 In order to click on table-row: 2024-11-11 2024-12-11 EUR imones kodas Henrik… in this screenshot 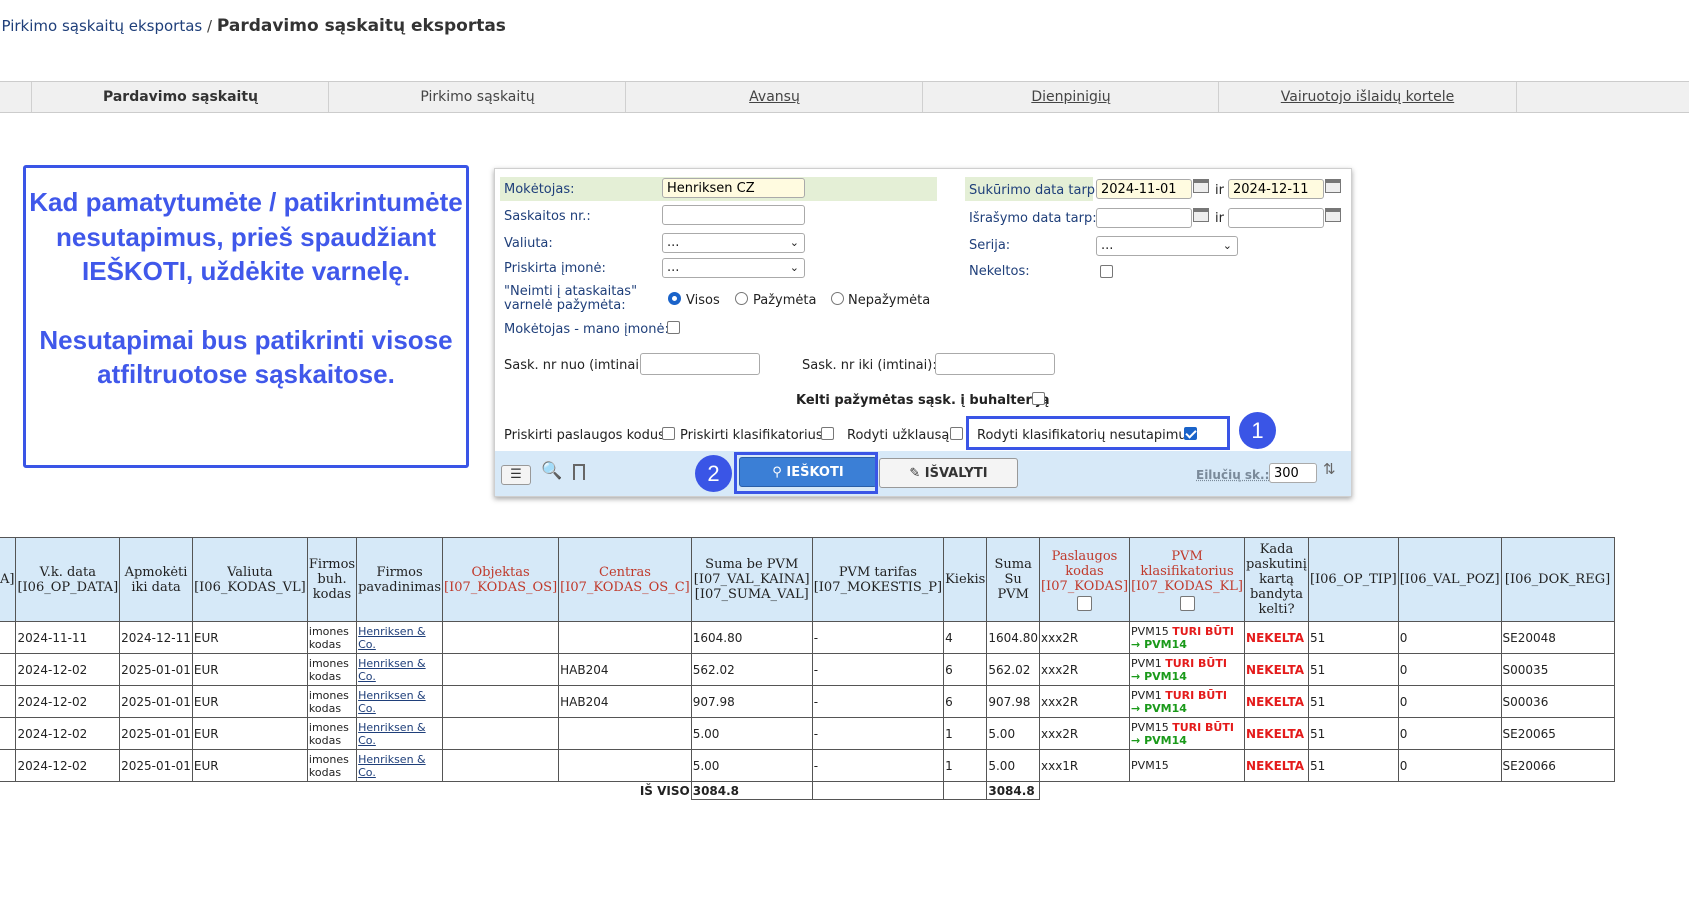, I will do `click(807, 637)`.